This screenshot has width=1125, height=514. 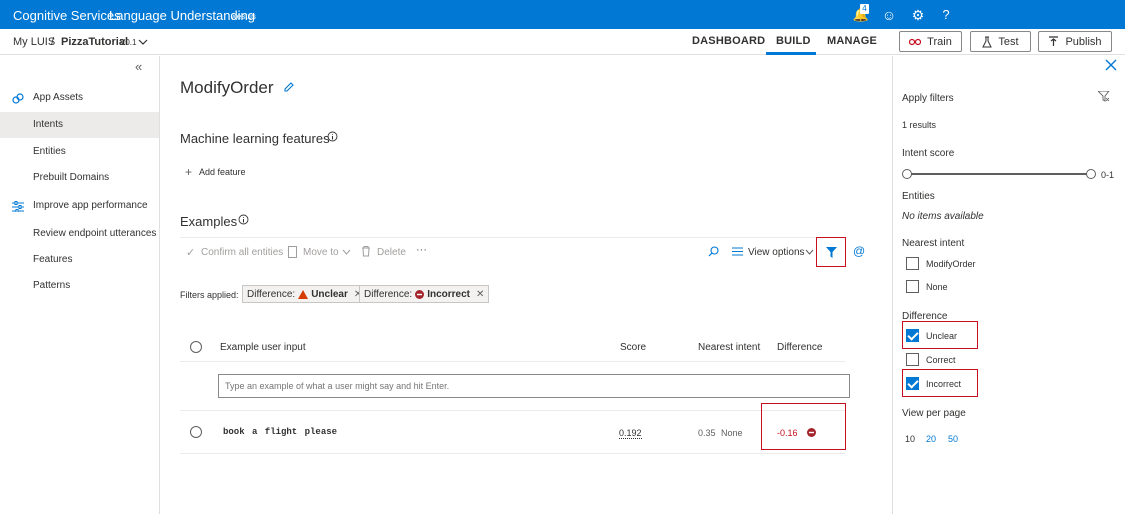 What do you see at coordinates (859, 251) in the screenshot?
I see `entity-mention-icon: @` at bounding box center [859, 251].